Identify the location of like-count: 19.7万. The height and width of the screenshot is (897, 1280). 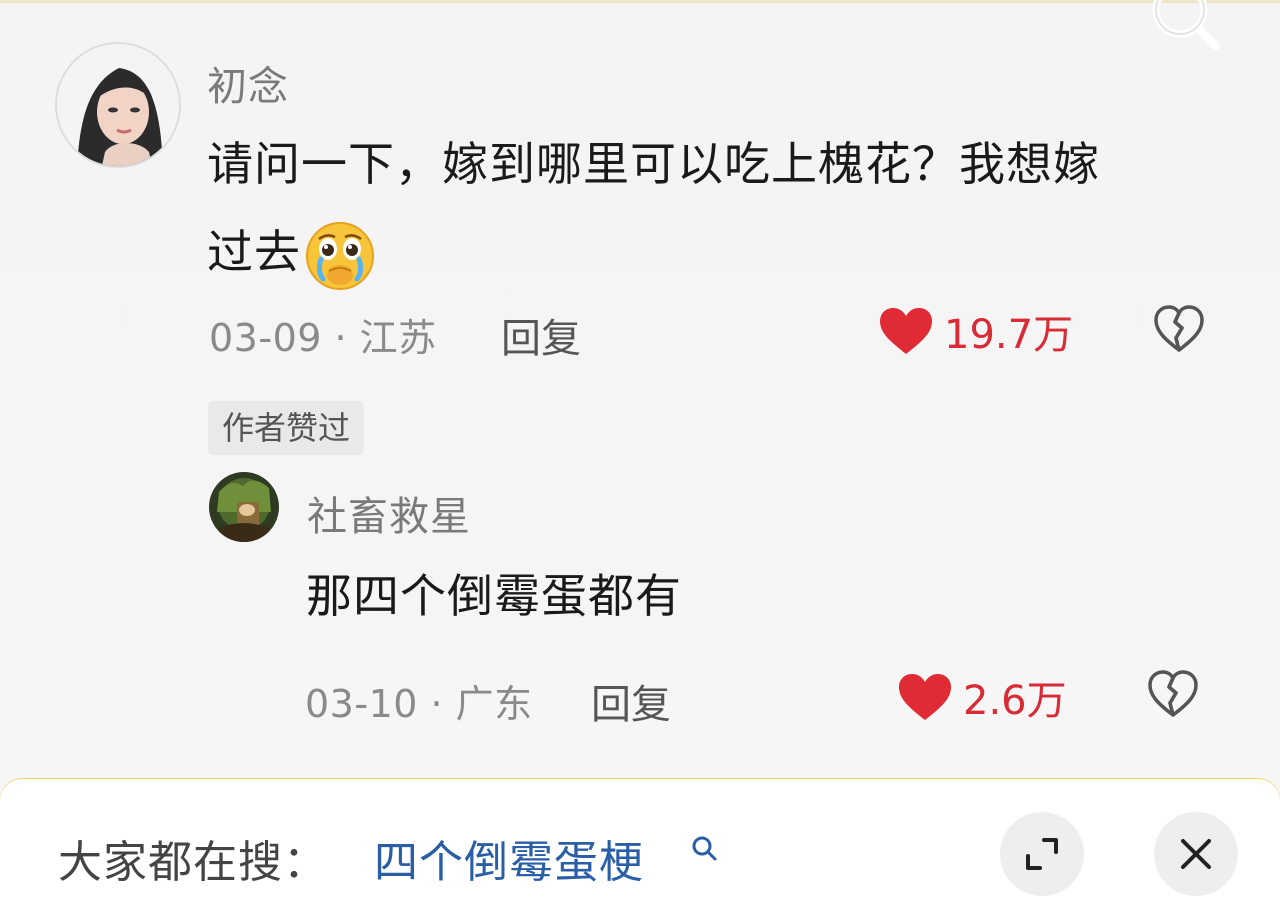
(1009, 335).